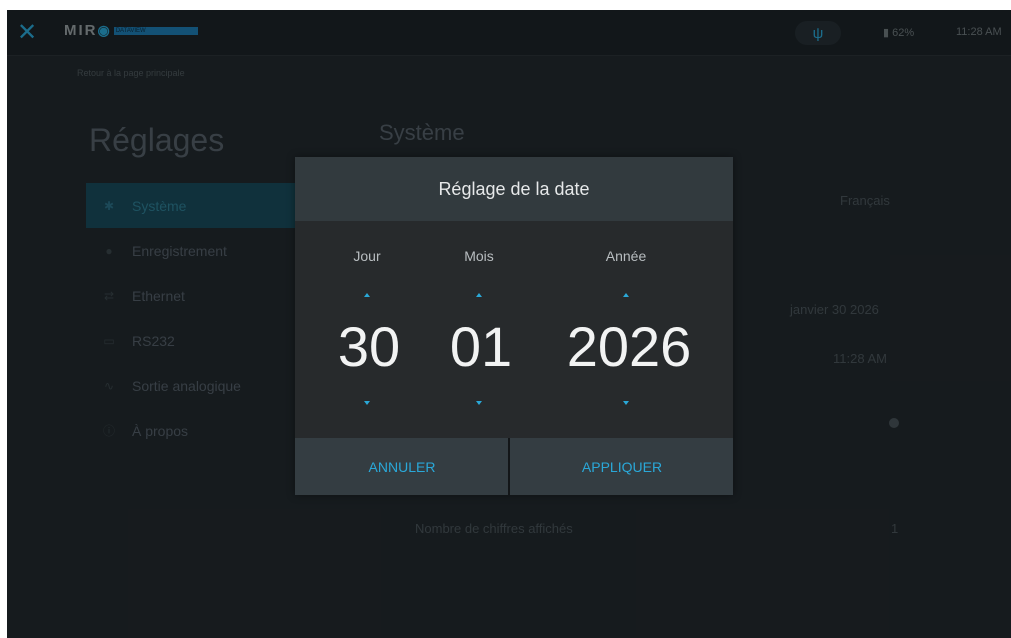 The height and width of the screenshot is (638, 1011). What do you see at coordinates (367, 403) in the screenshot?
I see `day-decrement-icon` at bounding box center [367, 403].